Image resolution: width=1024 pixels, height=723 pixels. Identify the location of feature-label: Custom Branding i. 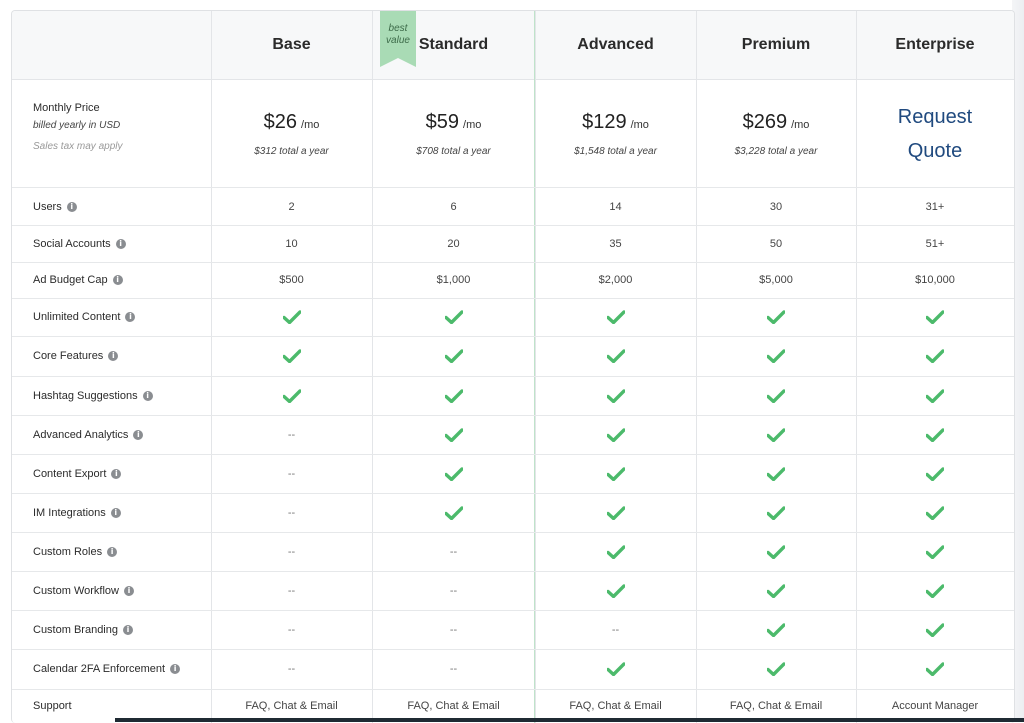
(83, 629).